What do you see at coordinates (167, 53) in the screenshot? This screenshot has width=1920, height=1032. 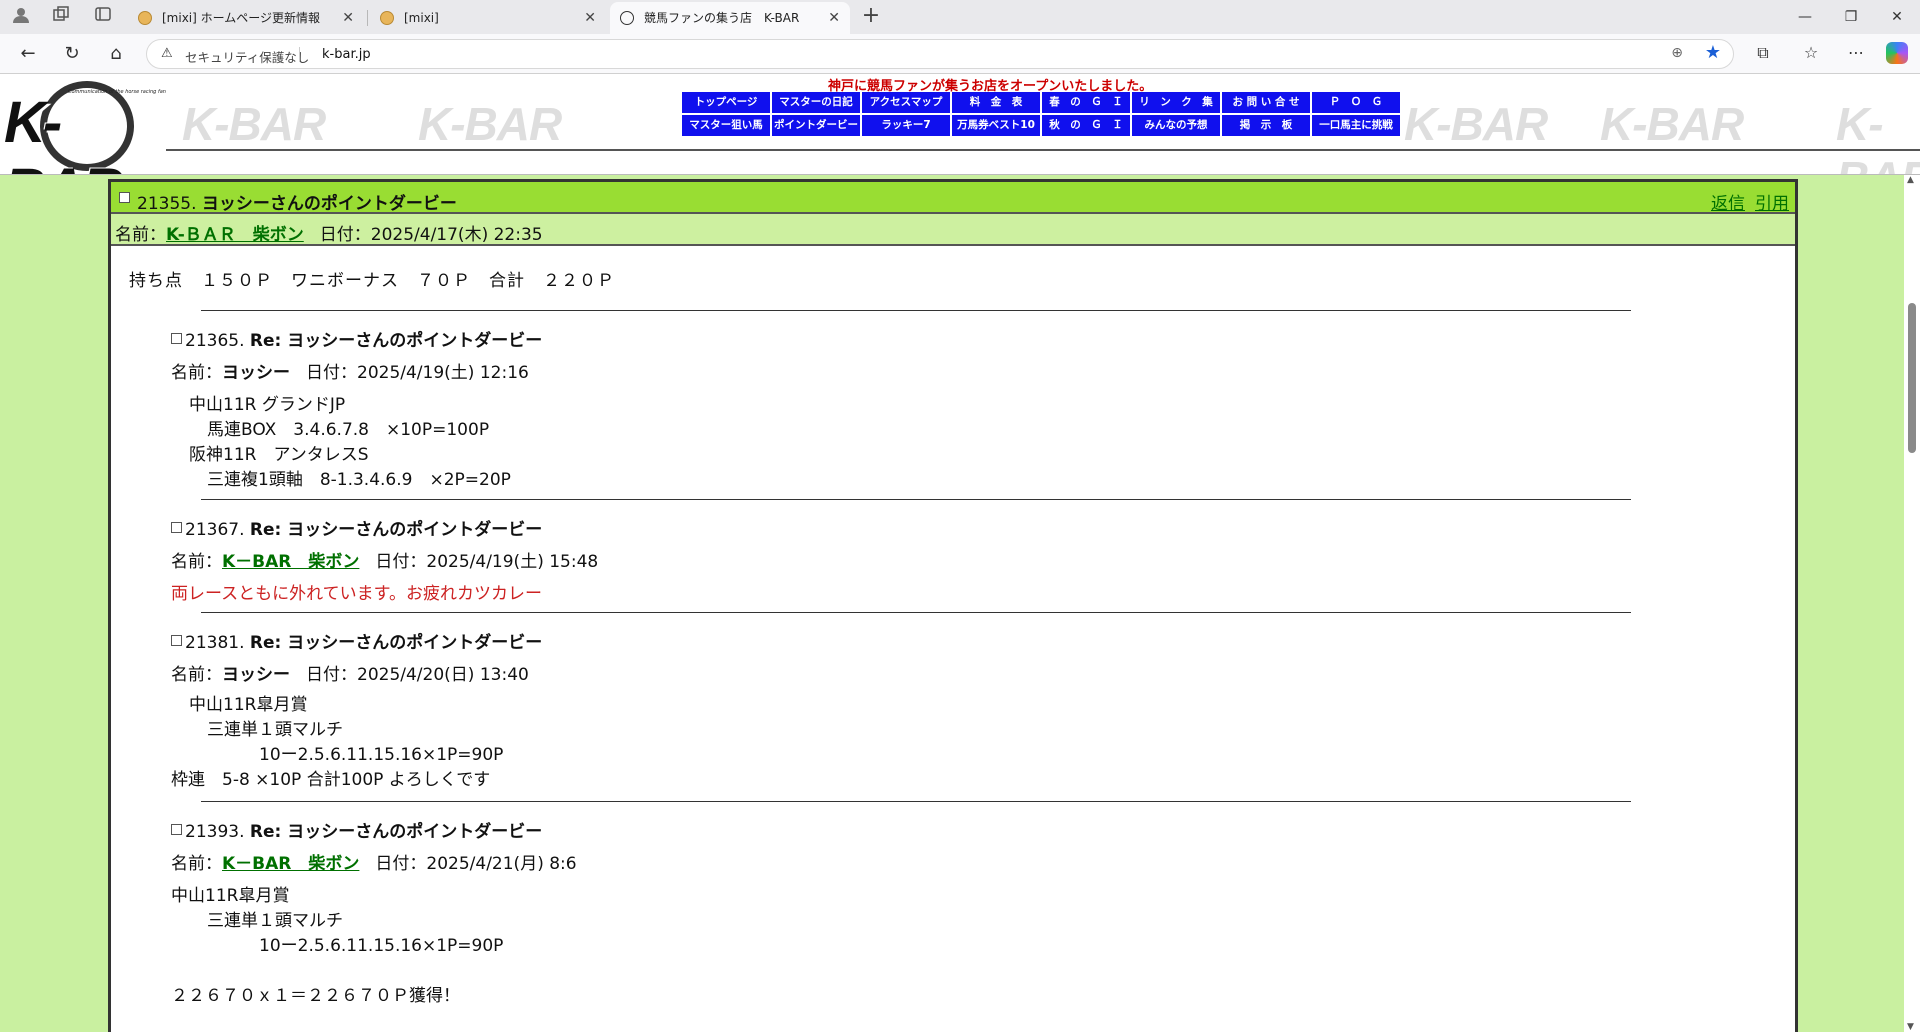 I see `warning-icon: ⚠` at bounding box center [167, 53].